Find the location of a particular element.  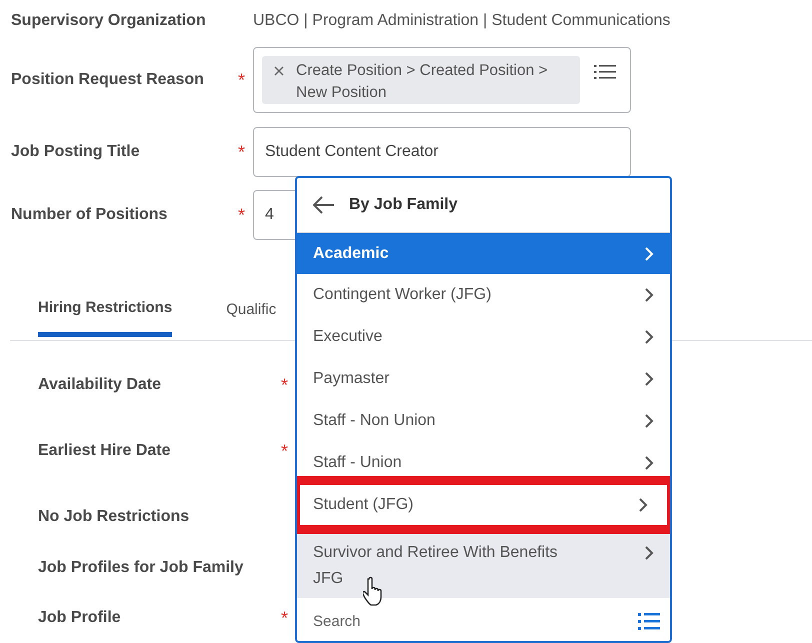

tab: Hiring Restrictions is located at coordinates (105, 308).